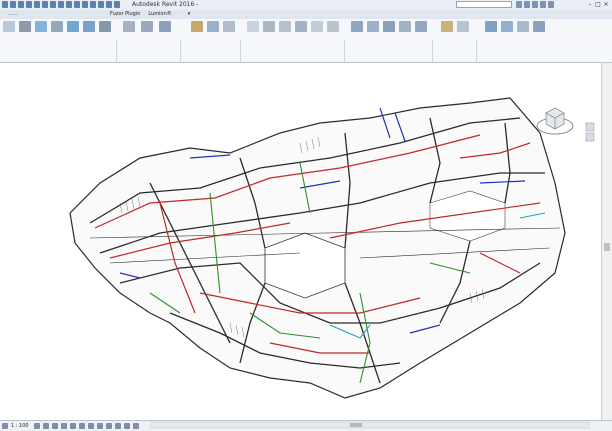 The width and height of the screenshot is (612, 431). Describe the element at coordinates (159, 14) in the screenshot. I see `tab-lumion: Lumion®` at that location.